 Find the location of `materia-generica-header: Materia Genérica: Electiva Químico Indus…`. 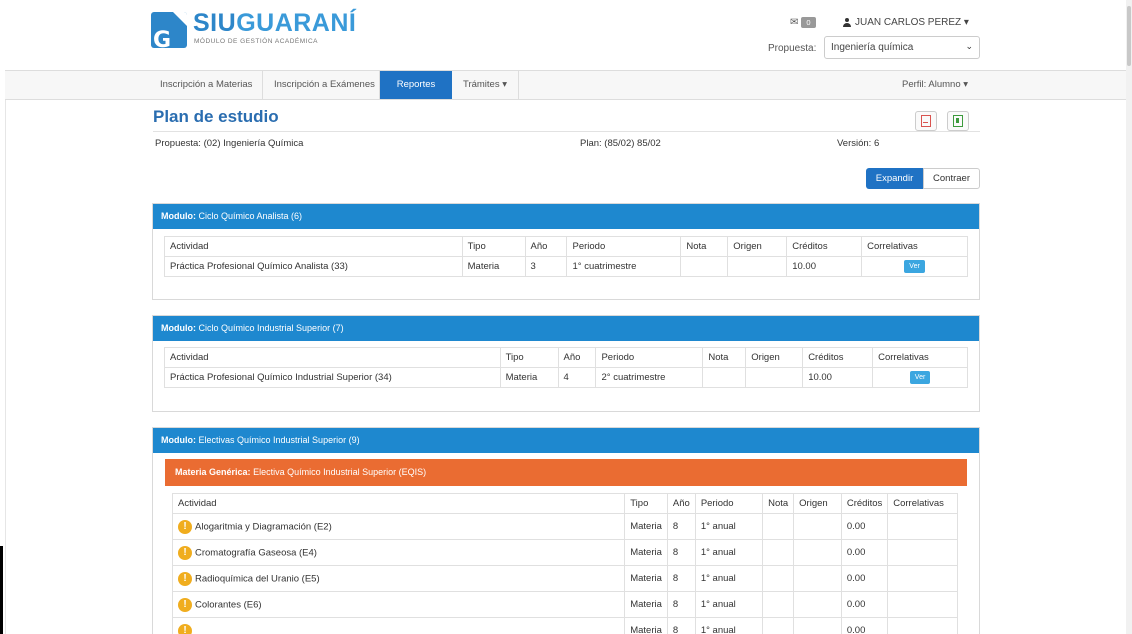

materia-generica-header: Materia Genérica: Electiva Químico Indus… is located at coordinates (566, 472).